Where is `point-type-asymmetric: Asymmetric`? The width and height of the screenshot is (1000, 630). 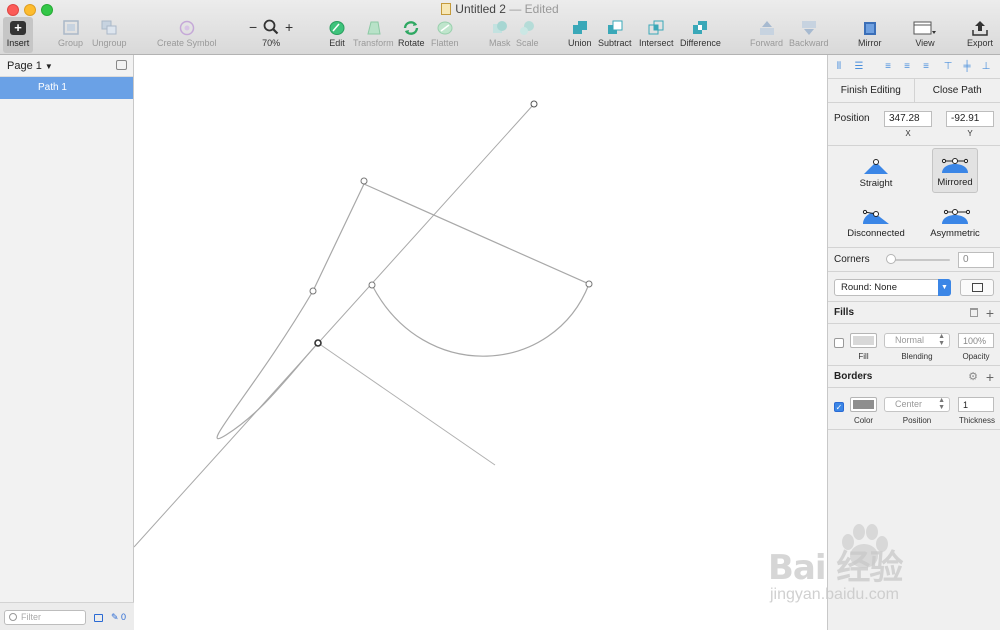 point-type-asymmetric: Asymmetric is located at coordinates (955, 222).